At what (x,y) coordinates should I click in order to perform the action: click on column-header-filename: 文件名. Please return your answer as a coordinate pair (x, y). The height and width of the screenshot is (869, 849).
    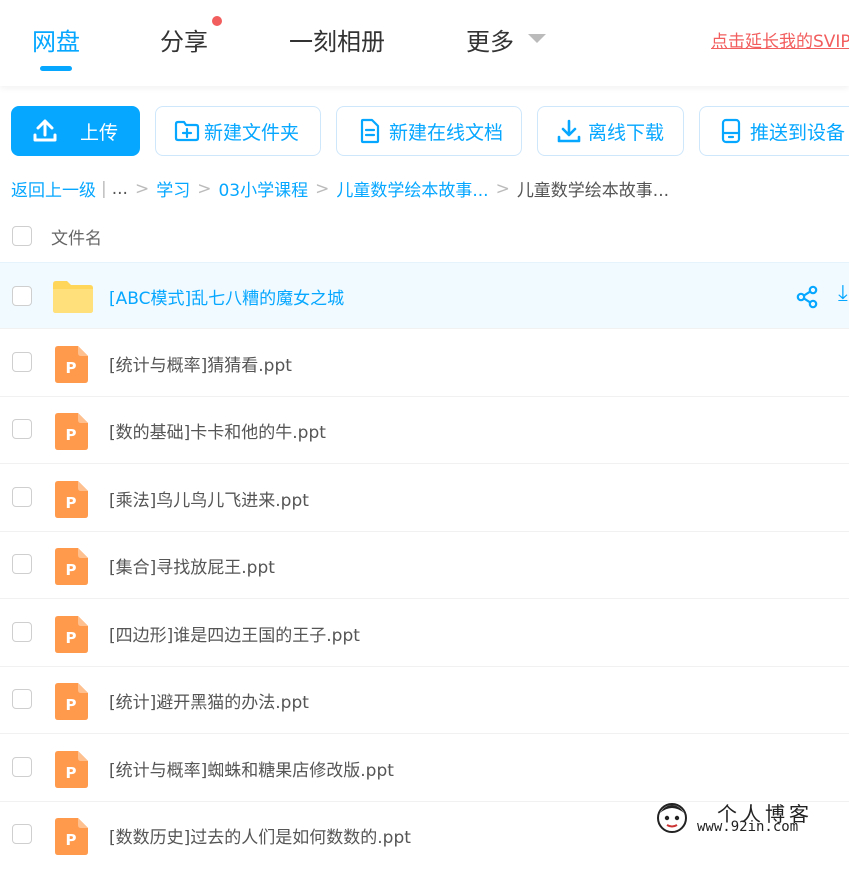
    Looking at the image, I should click on (76, 239).